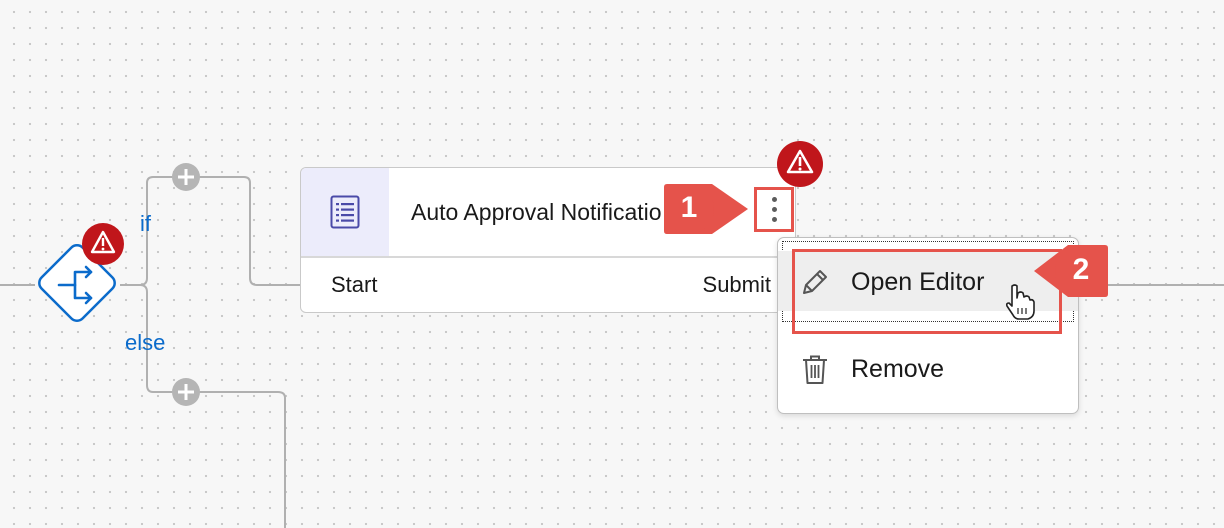 This screenshot has width=1224, height=528. I want to click on more-actions-button, so click(774, 209).